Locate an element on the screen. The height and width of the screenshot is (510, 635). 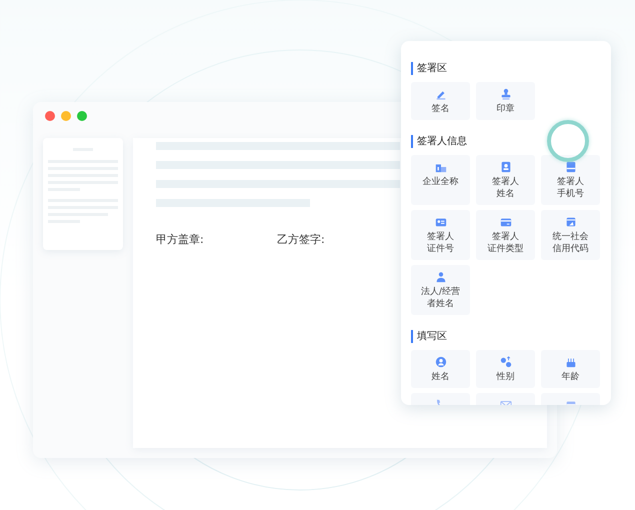
field-tile: 企业全称 is located at coordinates (440, 180).